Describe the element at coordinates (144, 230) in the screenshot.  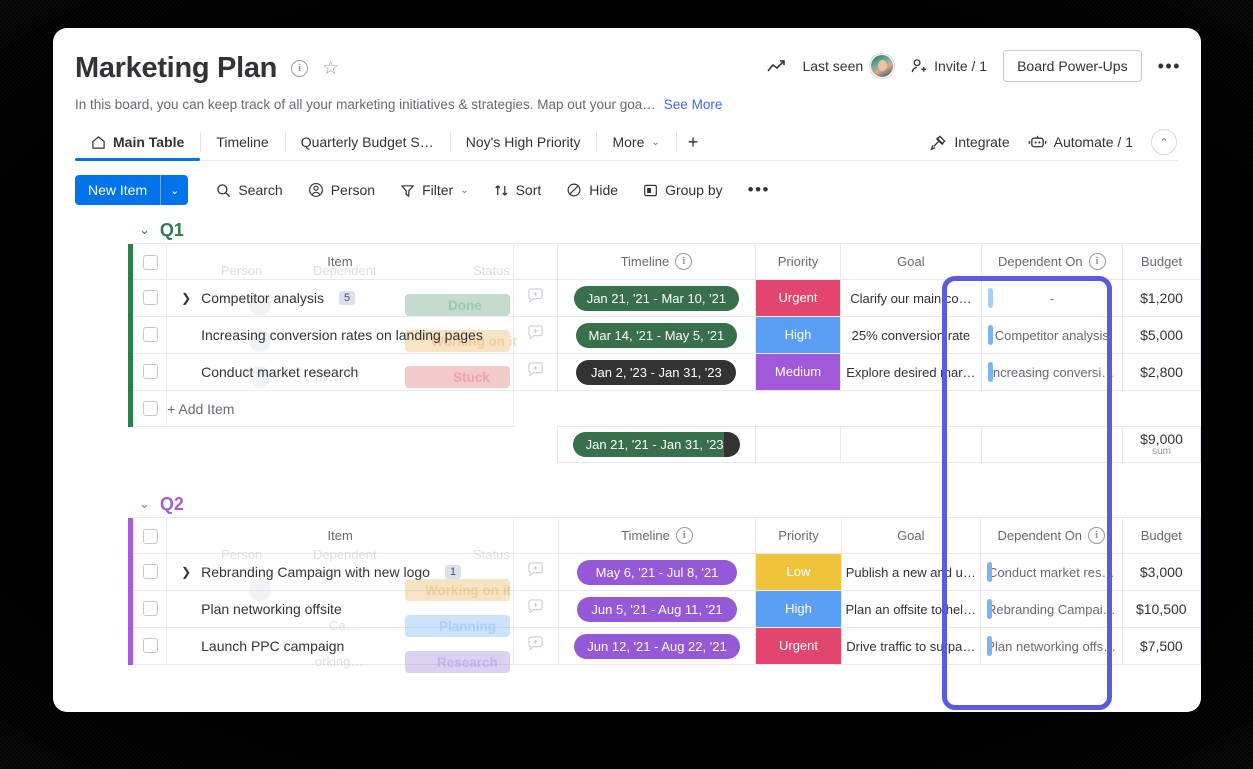
I see `chevron-down-icon: ⌄` at that location.